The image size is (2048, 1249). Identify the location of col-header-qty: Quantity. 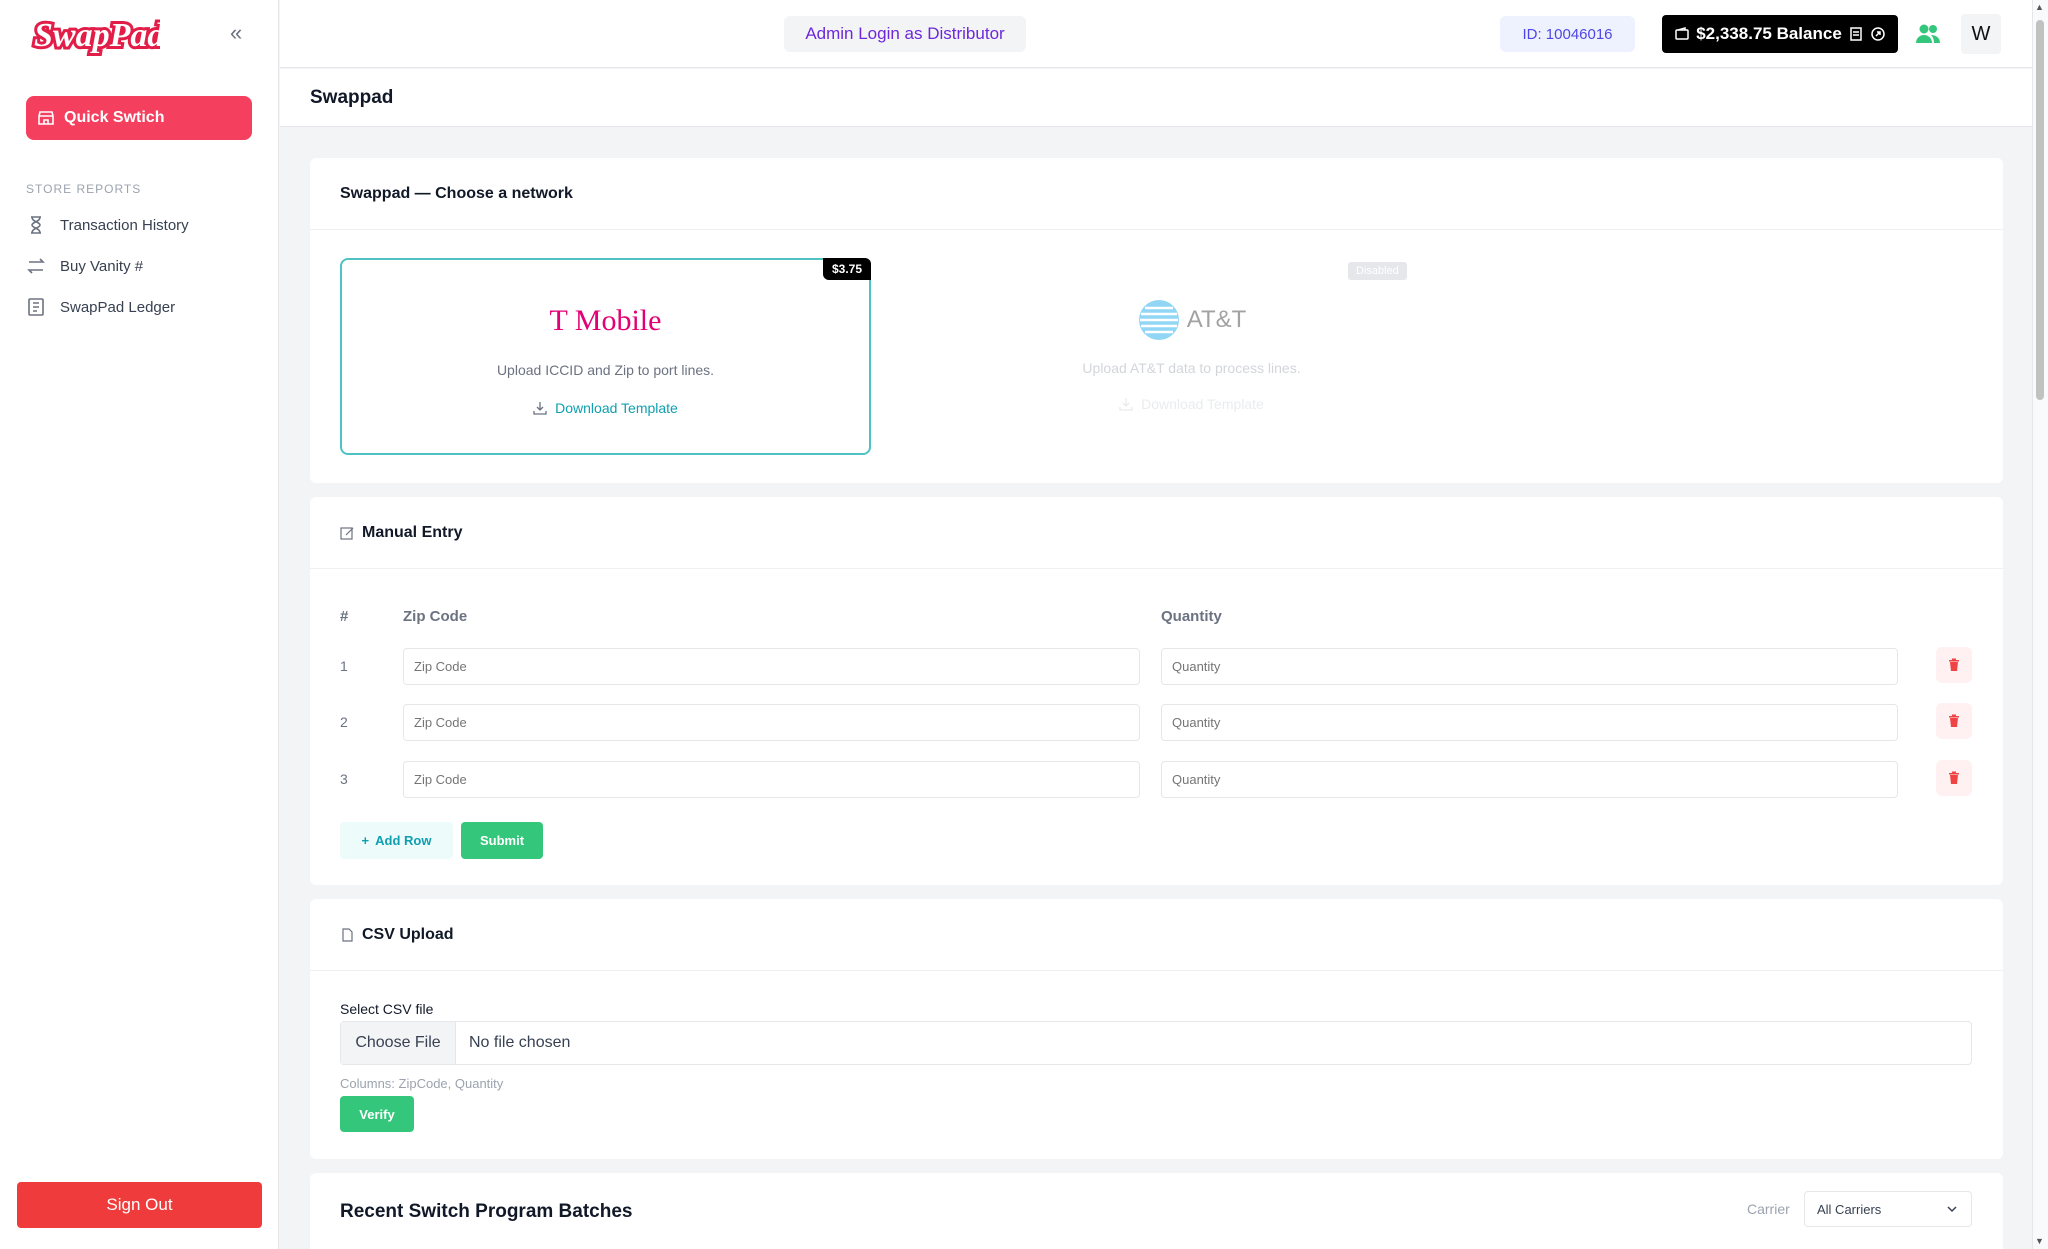
(1191, 616).